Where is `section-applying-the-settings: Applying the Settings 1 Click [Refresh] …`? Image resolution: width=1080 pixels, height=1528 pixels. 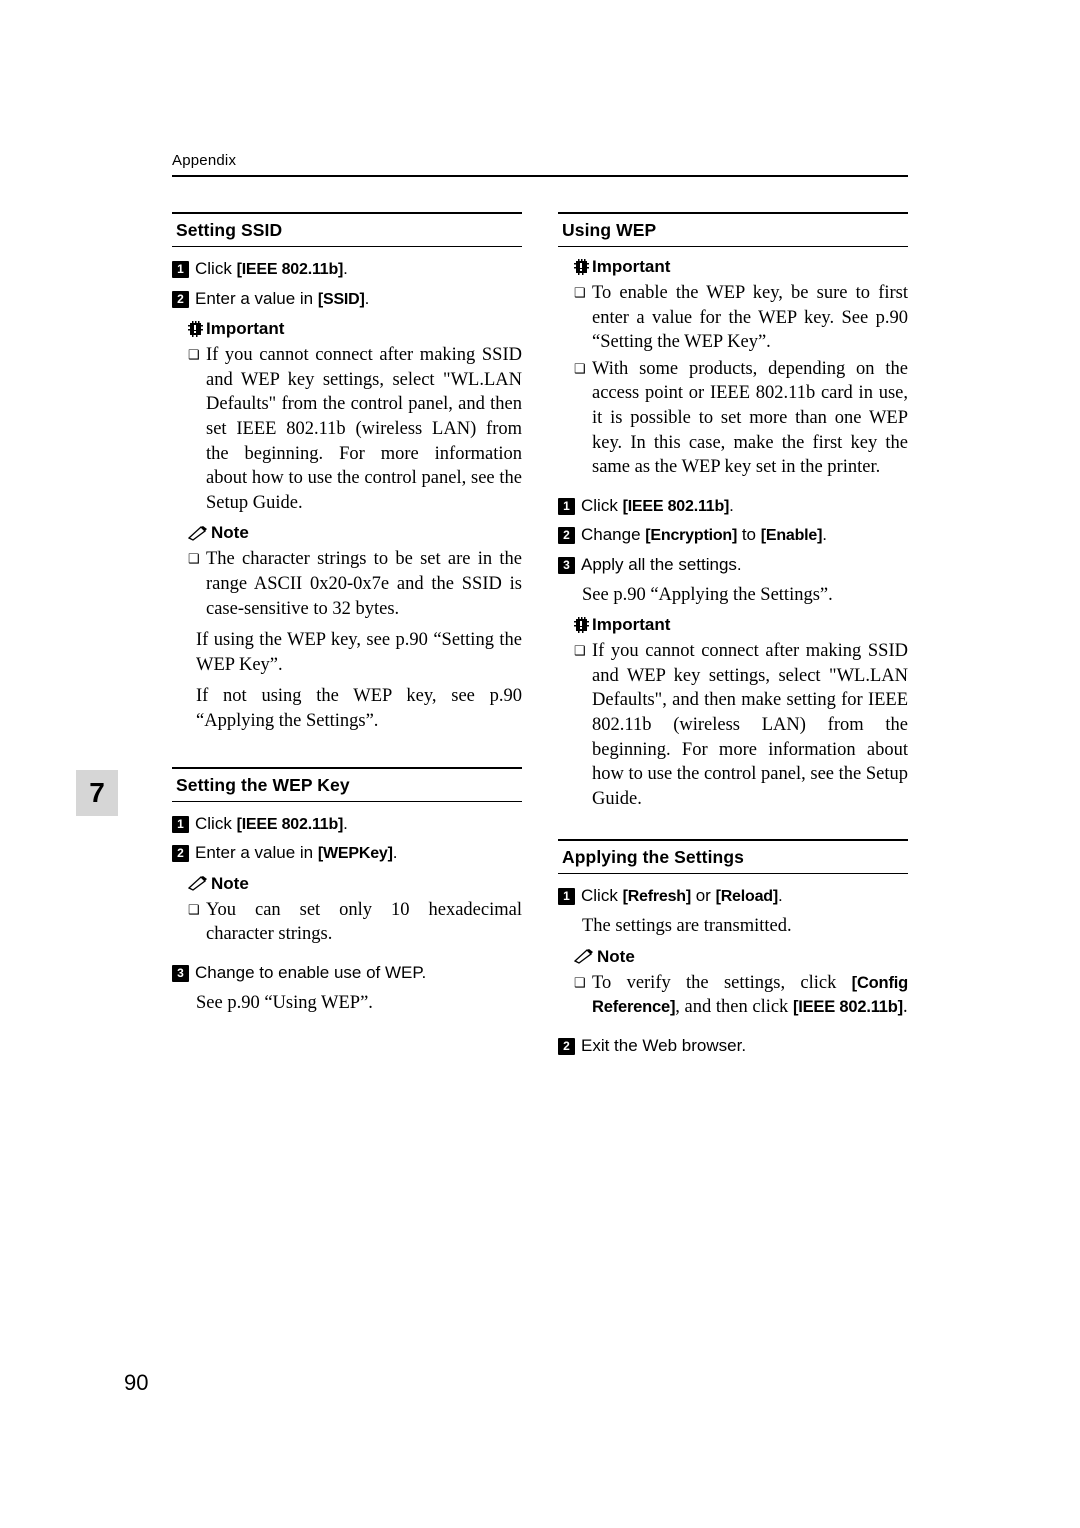
section-applying-the-settings: Applying the Settings 1 Click [Refresh] … is located at coordinates (733, 948).